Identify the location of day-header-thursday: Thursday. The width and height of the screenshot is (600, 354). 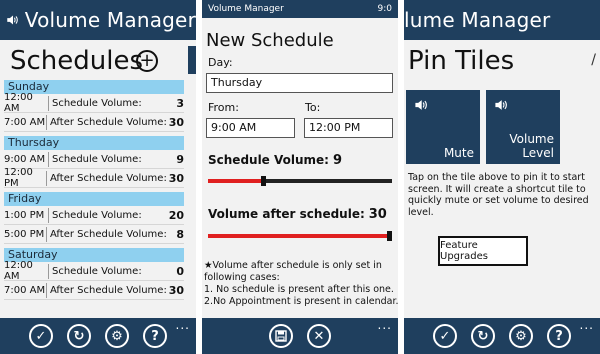
(94, 143).